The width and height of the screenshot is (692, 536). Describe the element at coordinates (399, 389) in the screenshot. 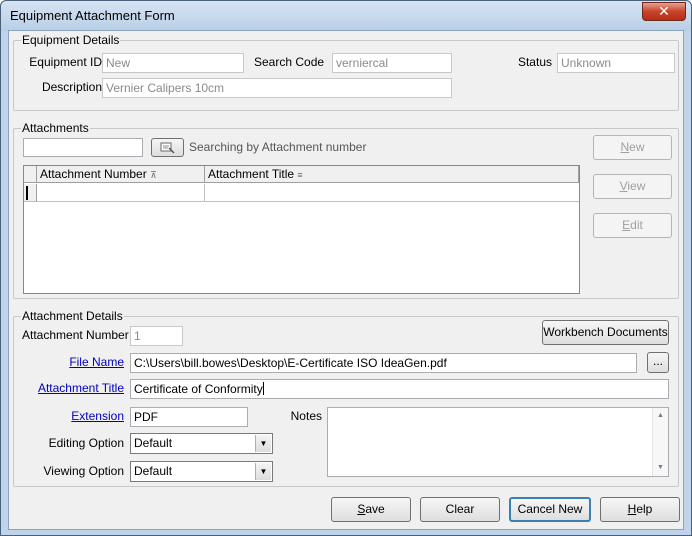

I see `attachment-title-field: Certificate of Conformity` at that location.